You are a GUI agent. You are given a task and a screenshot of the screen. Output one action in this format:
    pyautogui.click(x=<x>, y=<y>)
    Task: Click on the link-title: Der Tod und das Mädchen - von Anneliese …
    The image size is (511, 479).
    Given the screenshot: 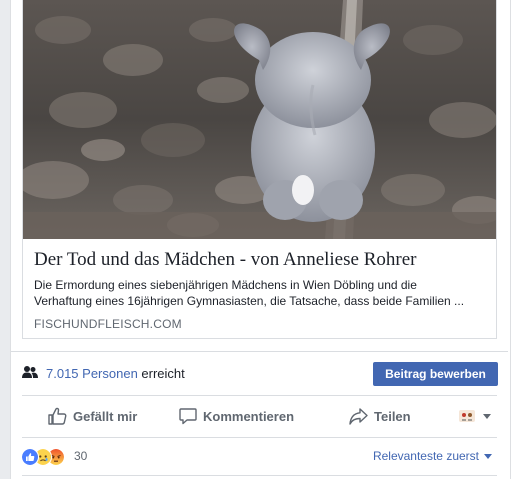 What is the action you would take?
    pyautogui.click(x=261, y=260)
    